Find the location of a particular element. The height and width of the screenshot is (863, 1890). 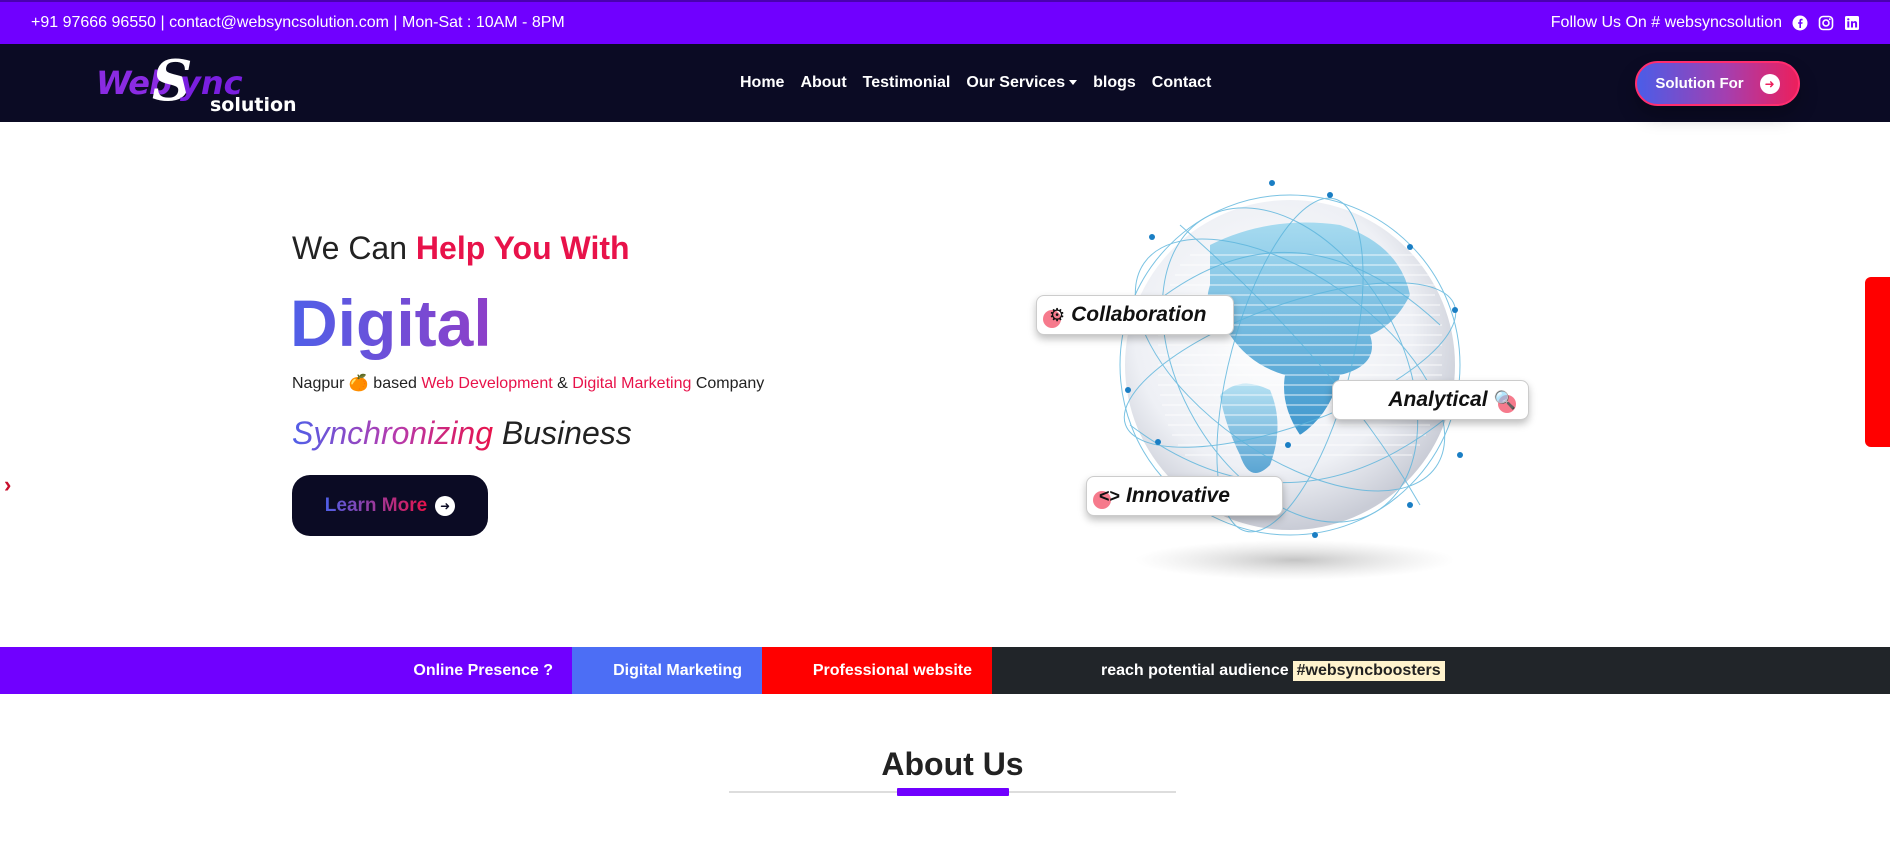

innovative-chip: <> Innovative is located at coordinates (1184, 496).